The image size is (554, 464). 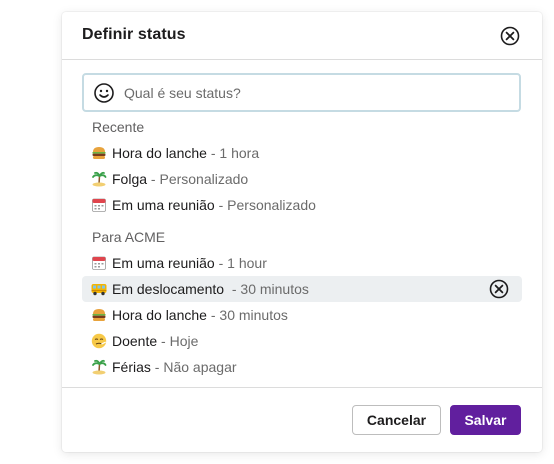 I want to click on status-name: Folga, so click(x=130, y=179).